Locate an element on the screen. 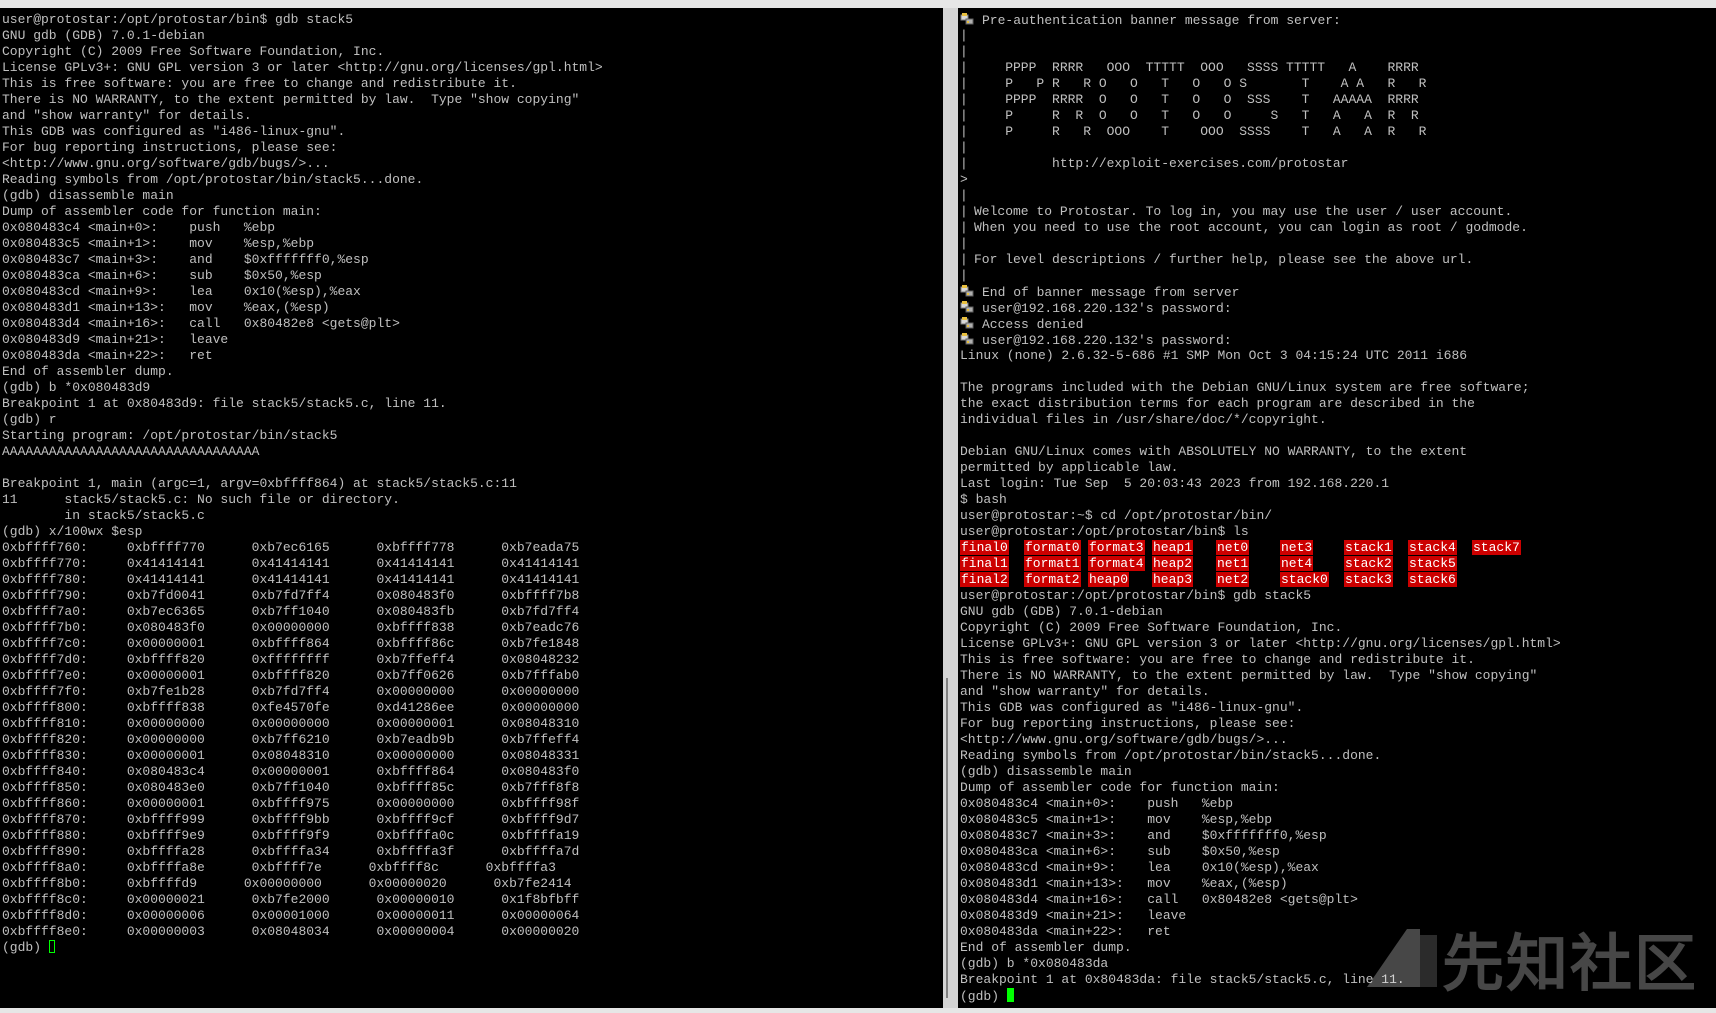 This screenshot has width=1716, height=1013. banner-line: | P R R O O T O O S T A A R R is located at coordinates (1338, 116).